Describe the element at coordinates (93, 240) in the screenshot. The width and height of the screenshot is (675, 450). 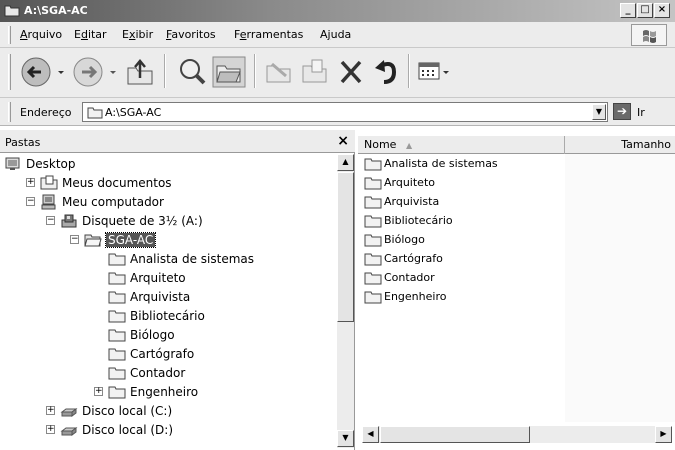
I see `folder-open-icon` at that location.